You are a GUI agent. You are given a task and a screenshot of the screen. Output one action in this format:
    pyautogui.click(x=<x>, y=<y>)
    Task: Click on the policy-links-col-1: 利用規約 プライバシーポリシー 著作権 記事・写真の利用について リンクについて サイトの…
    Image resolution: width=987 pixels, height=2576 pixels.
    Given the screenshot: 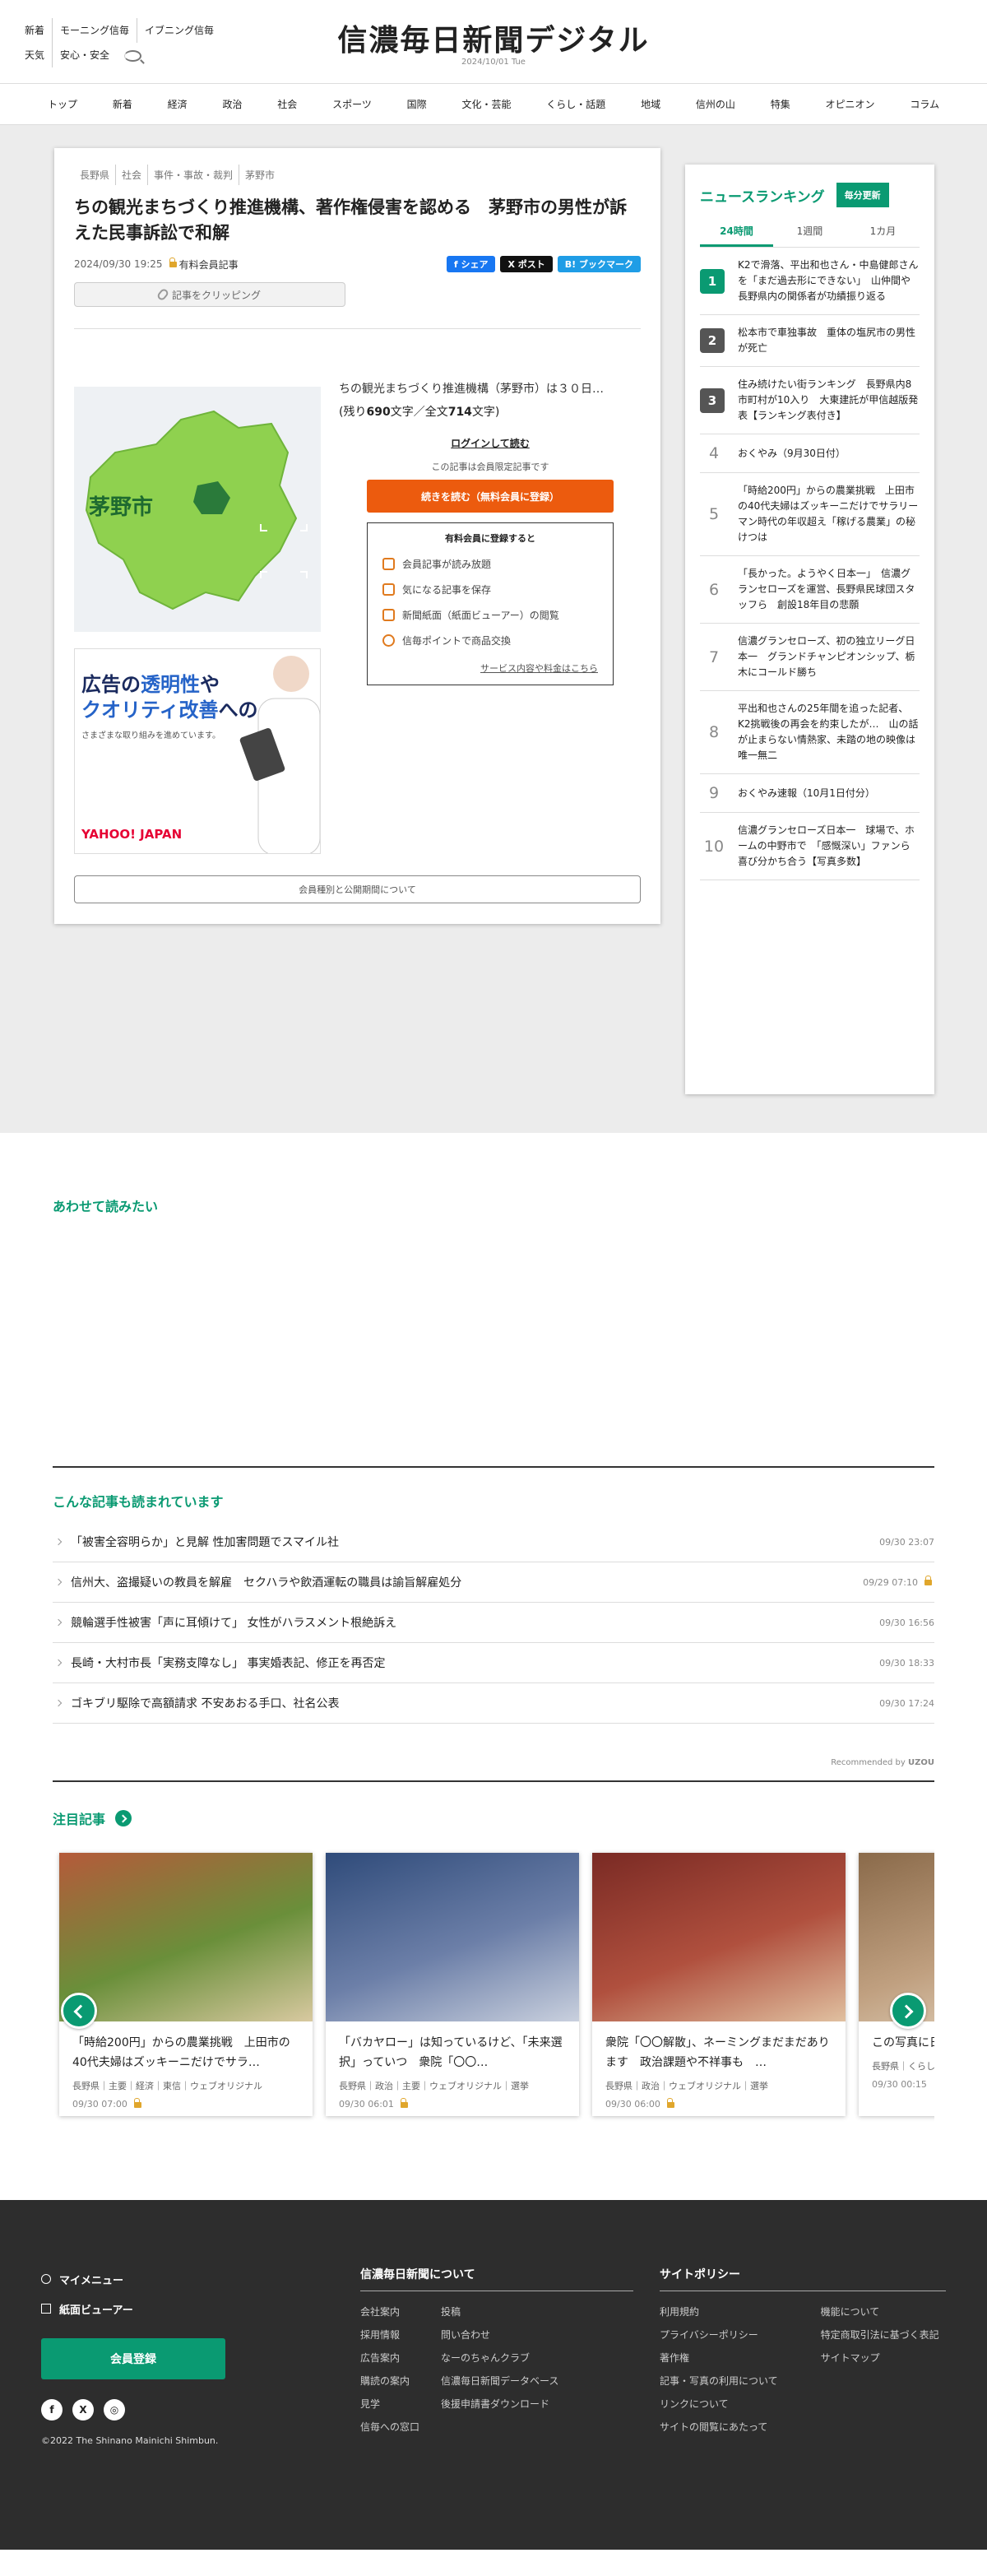 What is the action you would take?
    pyautogui.click(x=719, y=2373)
    